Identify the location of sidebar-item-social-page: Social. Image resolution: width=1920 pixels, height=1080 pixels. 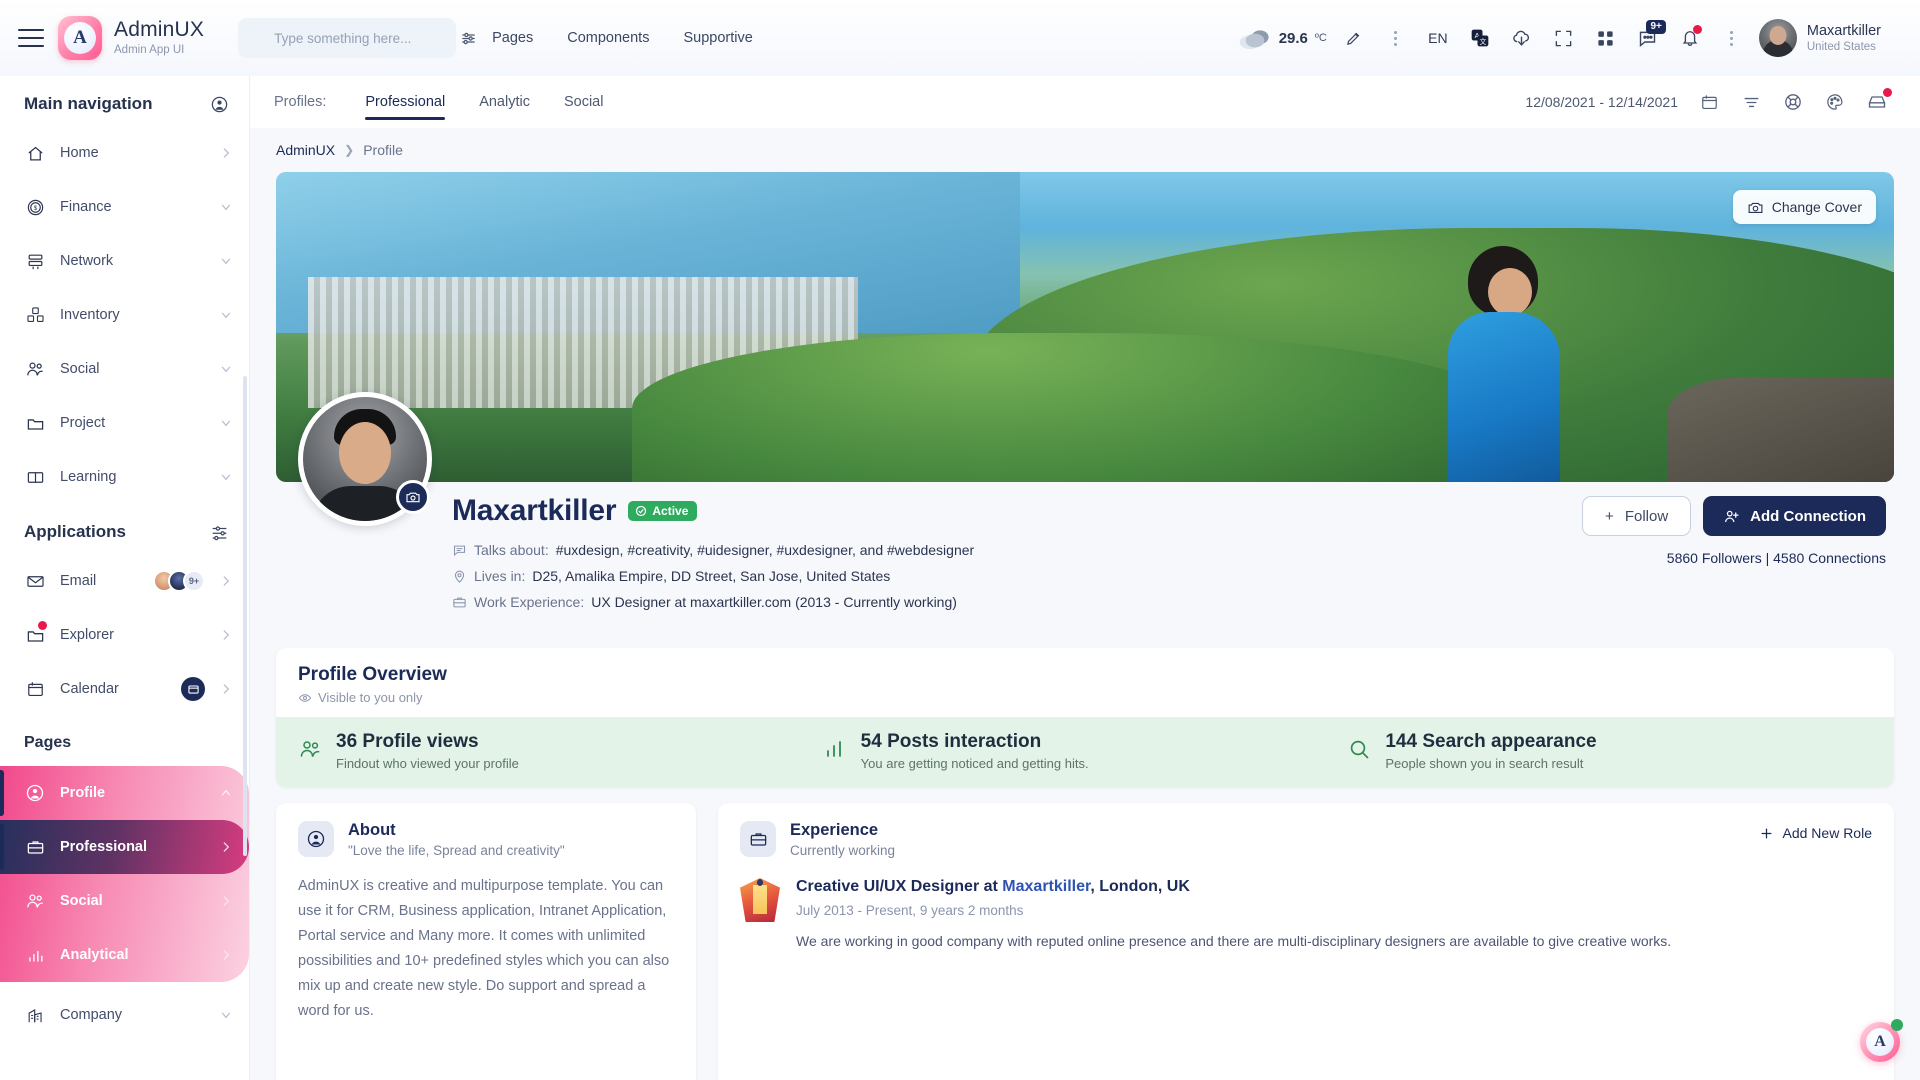
(124, 901).